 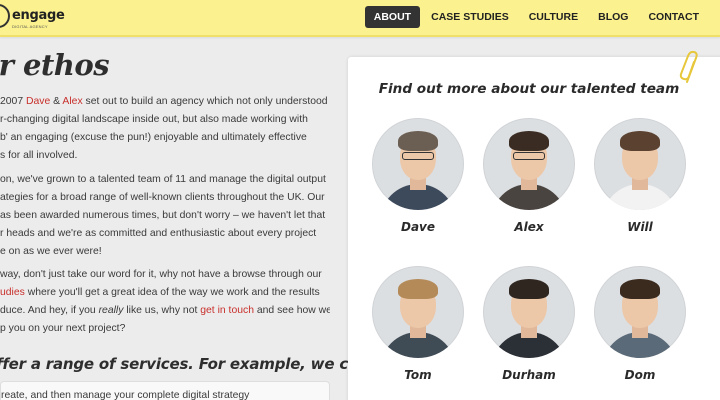 I want to click on nav-about: ABOUT, so click(x=392, y=17).